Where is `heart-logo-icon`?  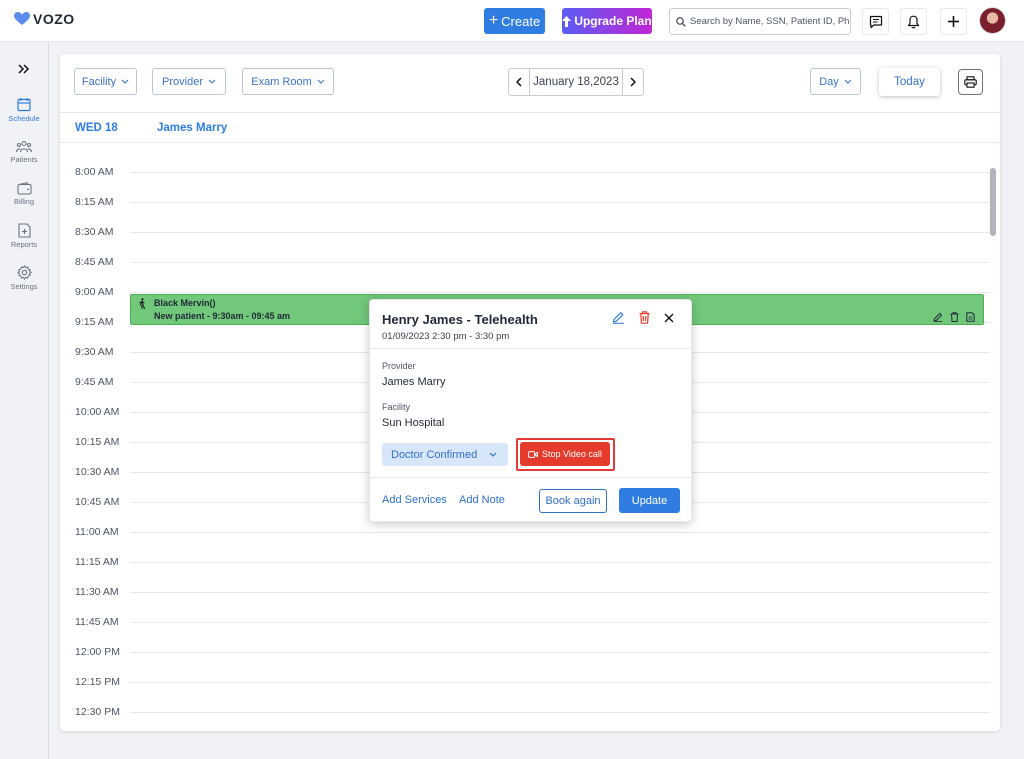
heart-logo-icon is located at coordinates (22, 18).